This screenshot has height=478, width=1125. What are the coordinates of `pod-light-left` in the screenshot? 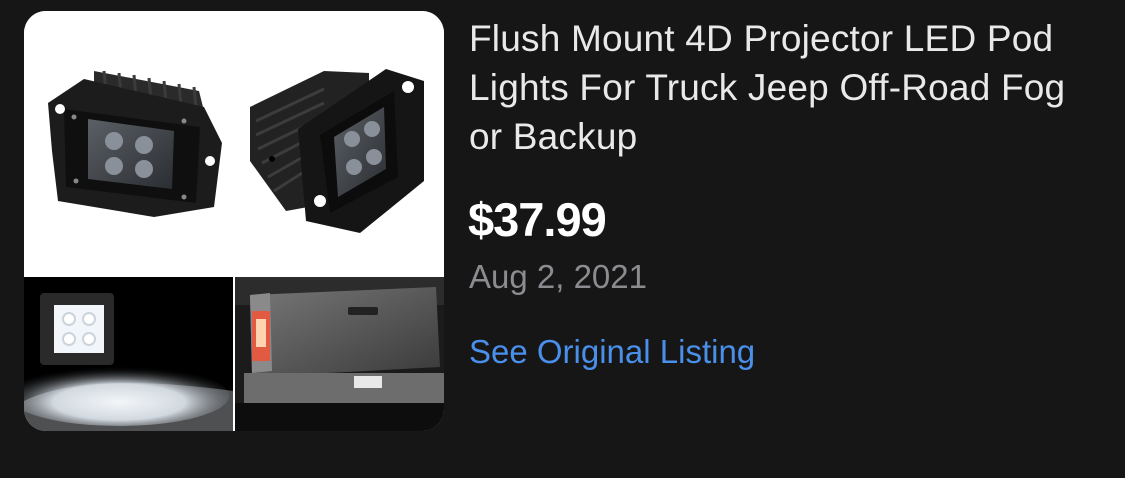 It's located at (135, 143).